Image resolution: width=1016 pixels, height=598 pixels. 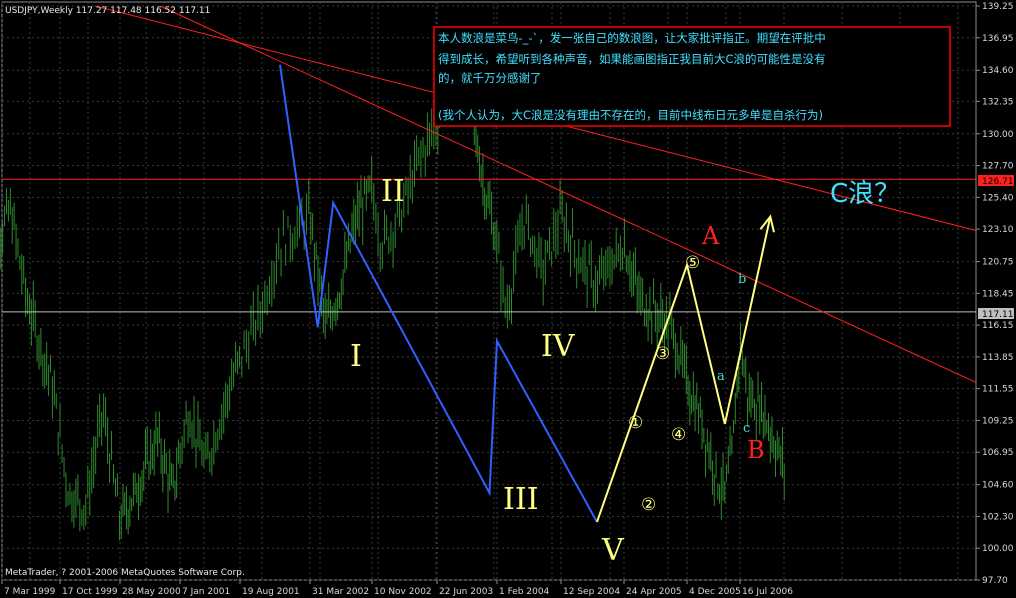 What do you see at coordinates (998, 198) in the screenshot?
I see `price-tick-label: 125.40` at bounding box center [998, 198].